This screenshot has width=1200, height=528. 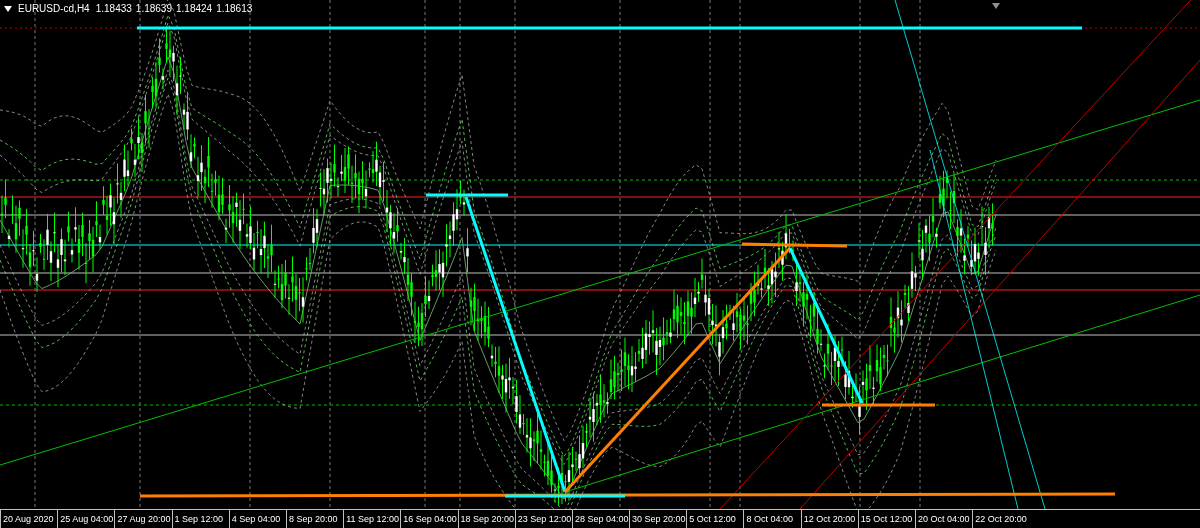 I want to click on triangle-marker-icon, so click(x=996, y=6).